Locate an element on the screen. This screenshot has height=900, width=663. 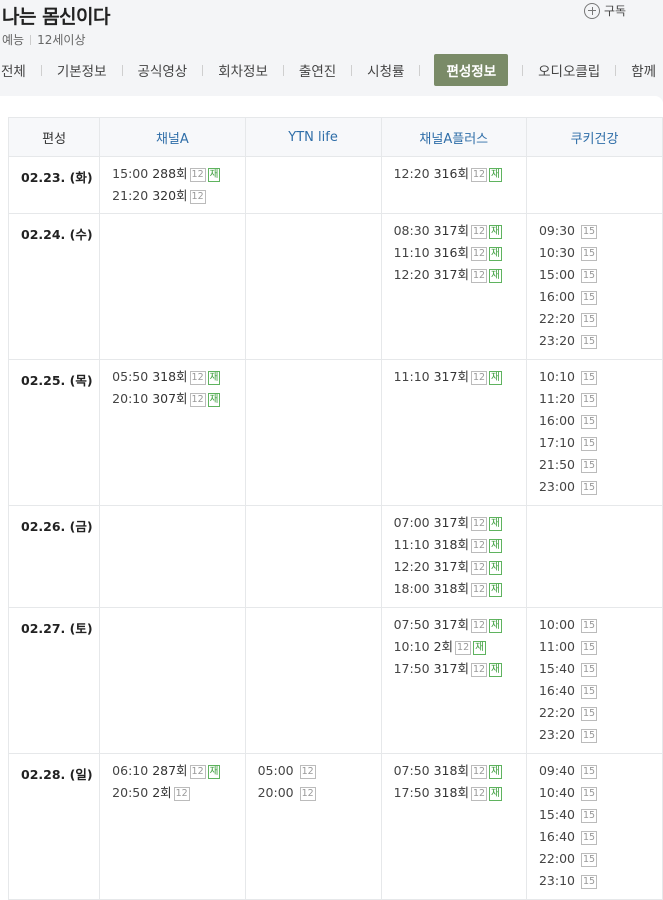
subscribe-label: 구독 is located at coordinates (615, 11).